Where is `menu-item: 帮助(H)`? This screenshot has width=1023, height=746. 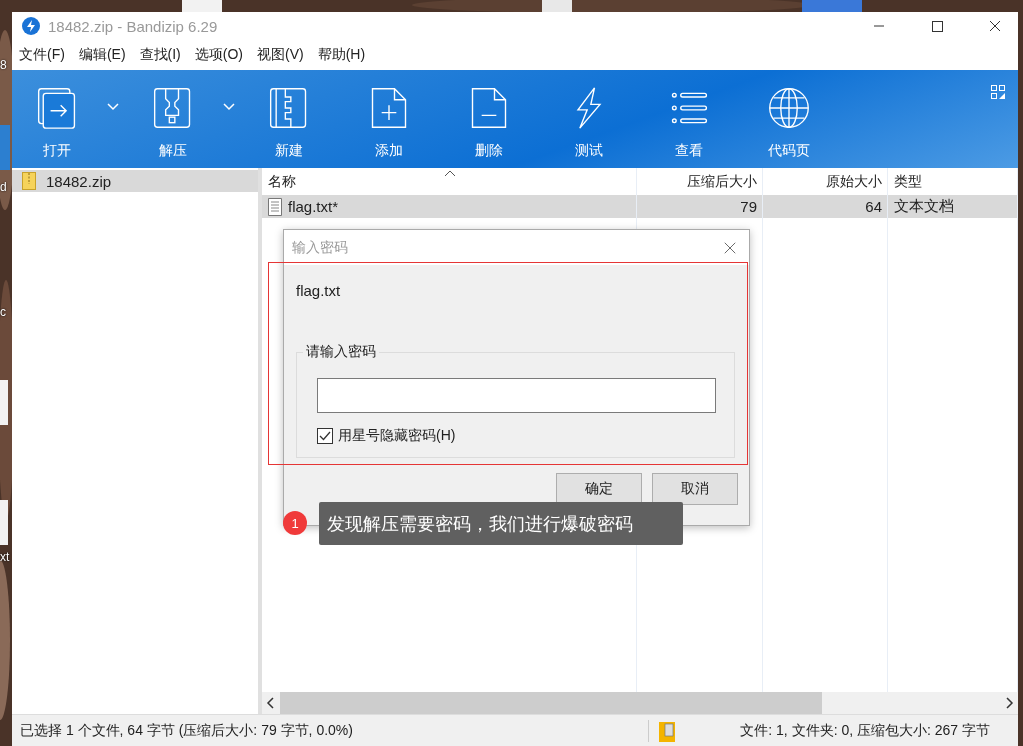 menu-item: 帮助(H) is located at coordinates (341, 55).